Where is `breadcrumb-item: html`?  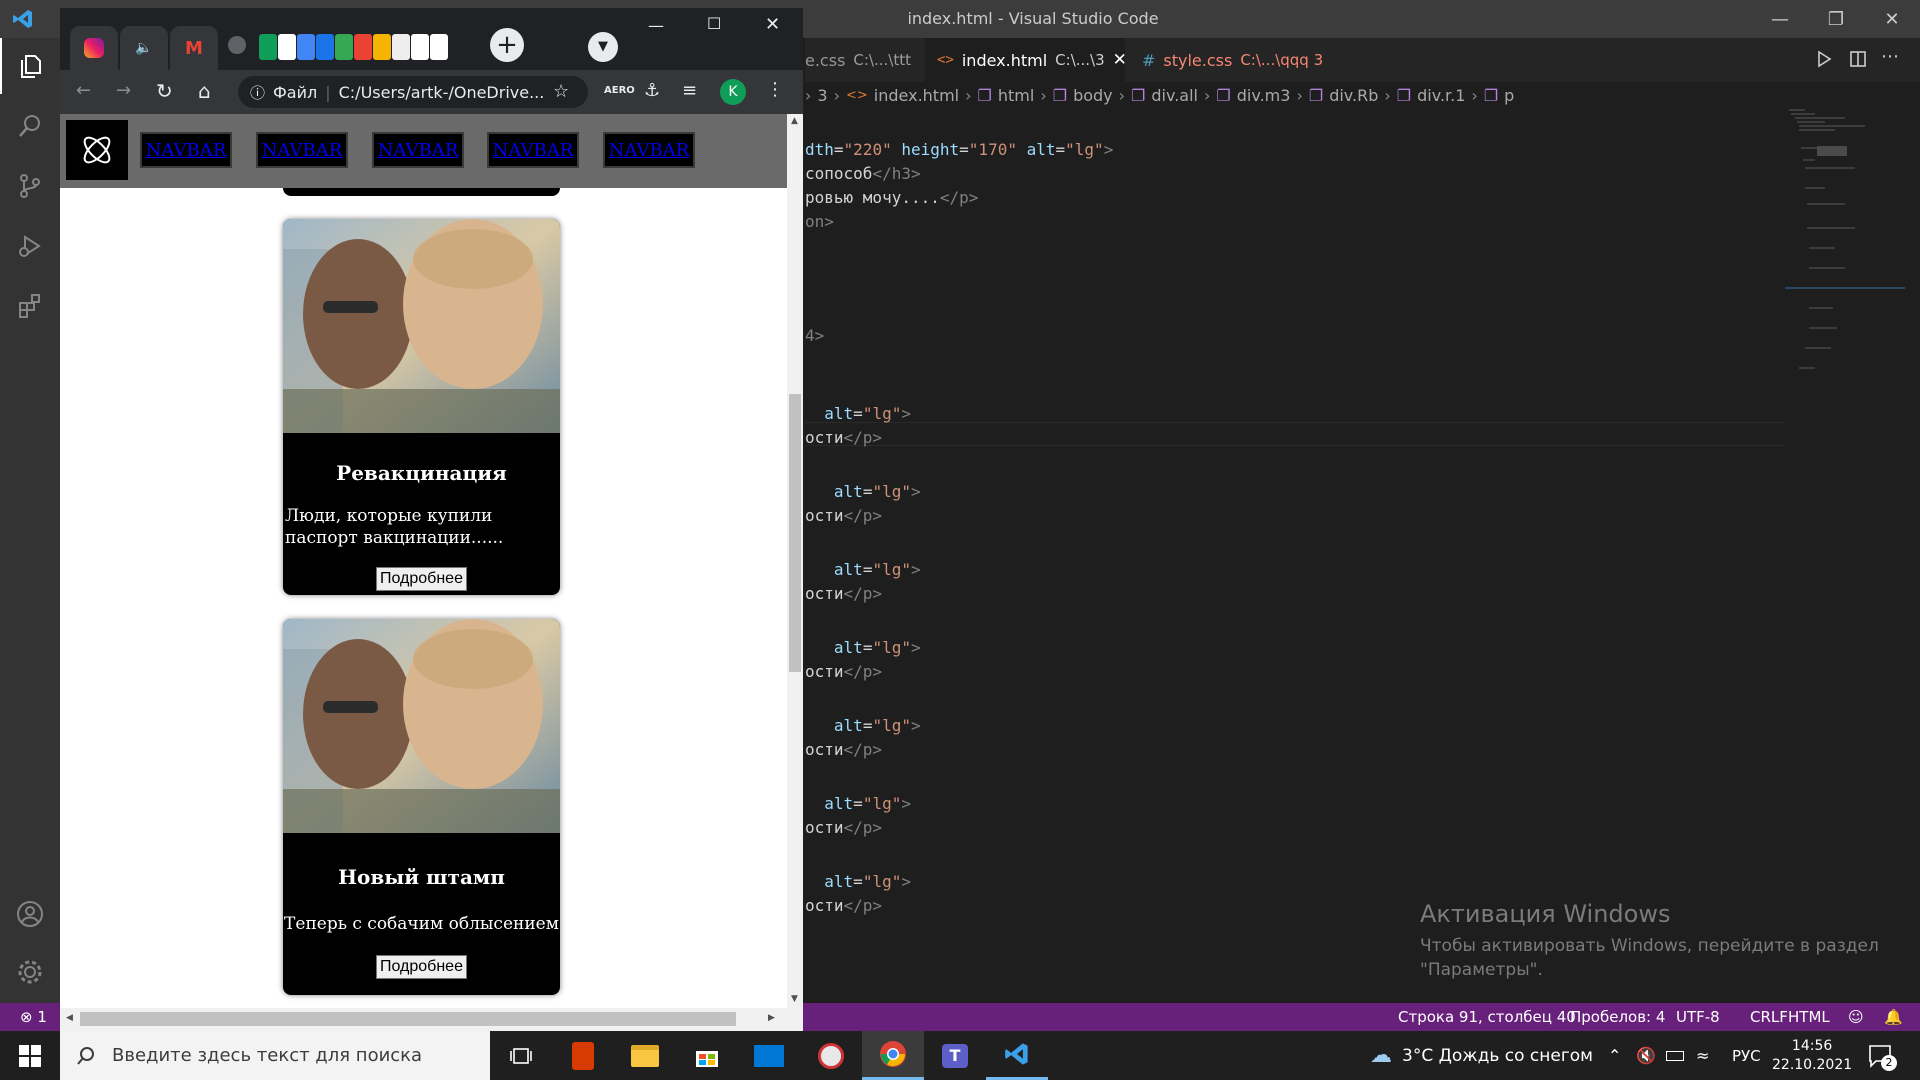
breadcrumb-item: html is located at coordinates (1016, 95).